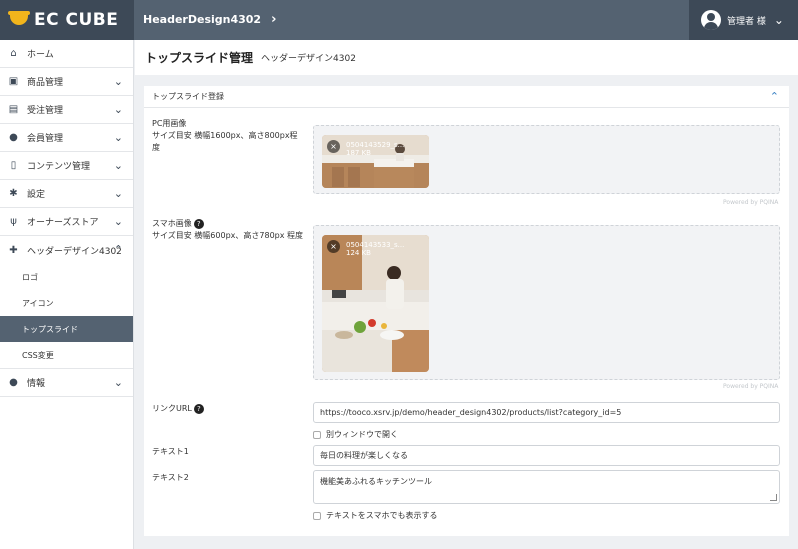 The height and width of the screenshot is (549, 798). Describe the element at coordinates (13, 382) in the screenshot. I see `info-icon: ●` at that location.